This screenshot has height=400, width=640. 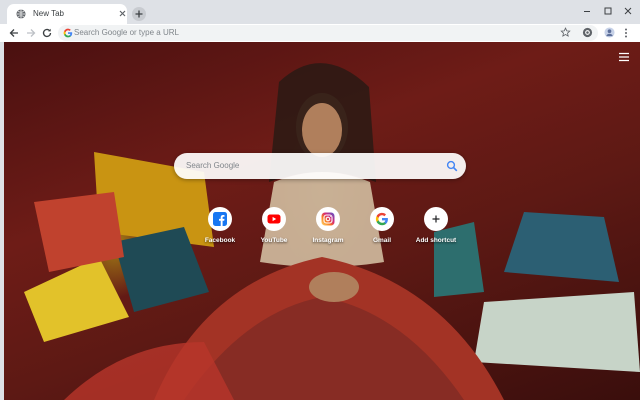 I want to click on shortcut-add: Add shortcut, so click(x=436, y=229).